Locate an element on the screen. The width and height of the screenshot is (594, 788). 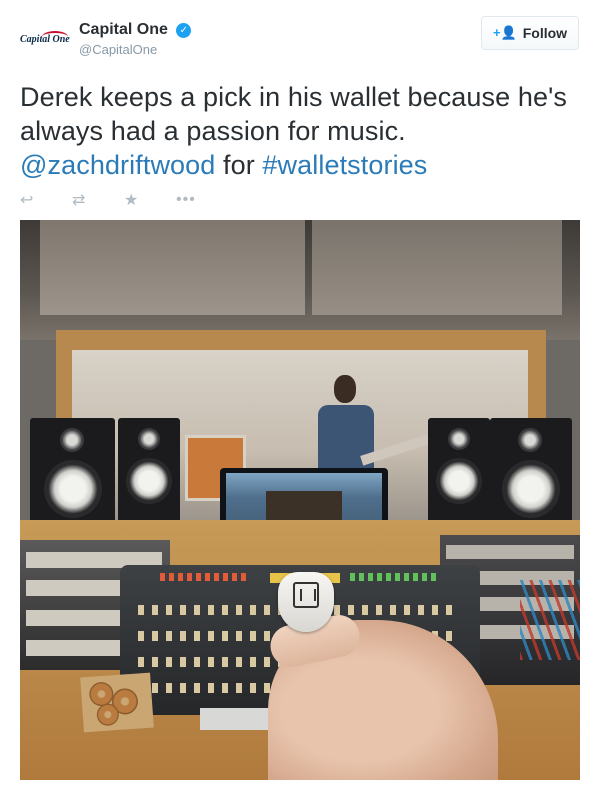
mention-link: @zachdriftwood is located at coordinates (117, 165).